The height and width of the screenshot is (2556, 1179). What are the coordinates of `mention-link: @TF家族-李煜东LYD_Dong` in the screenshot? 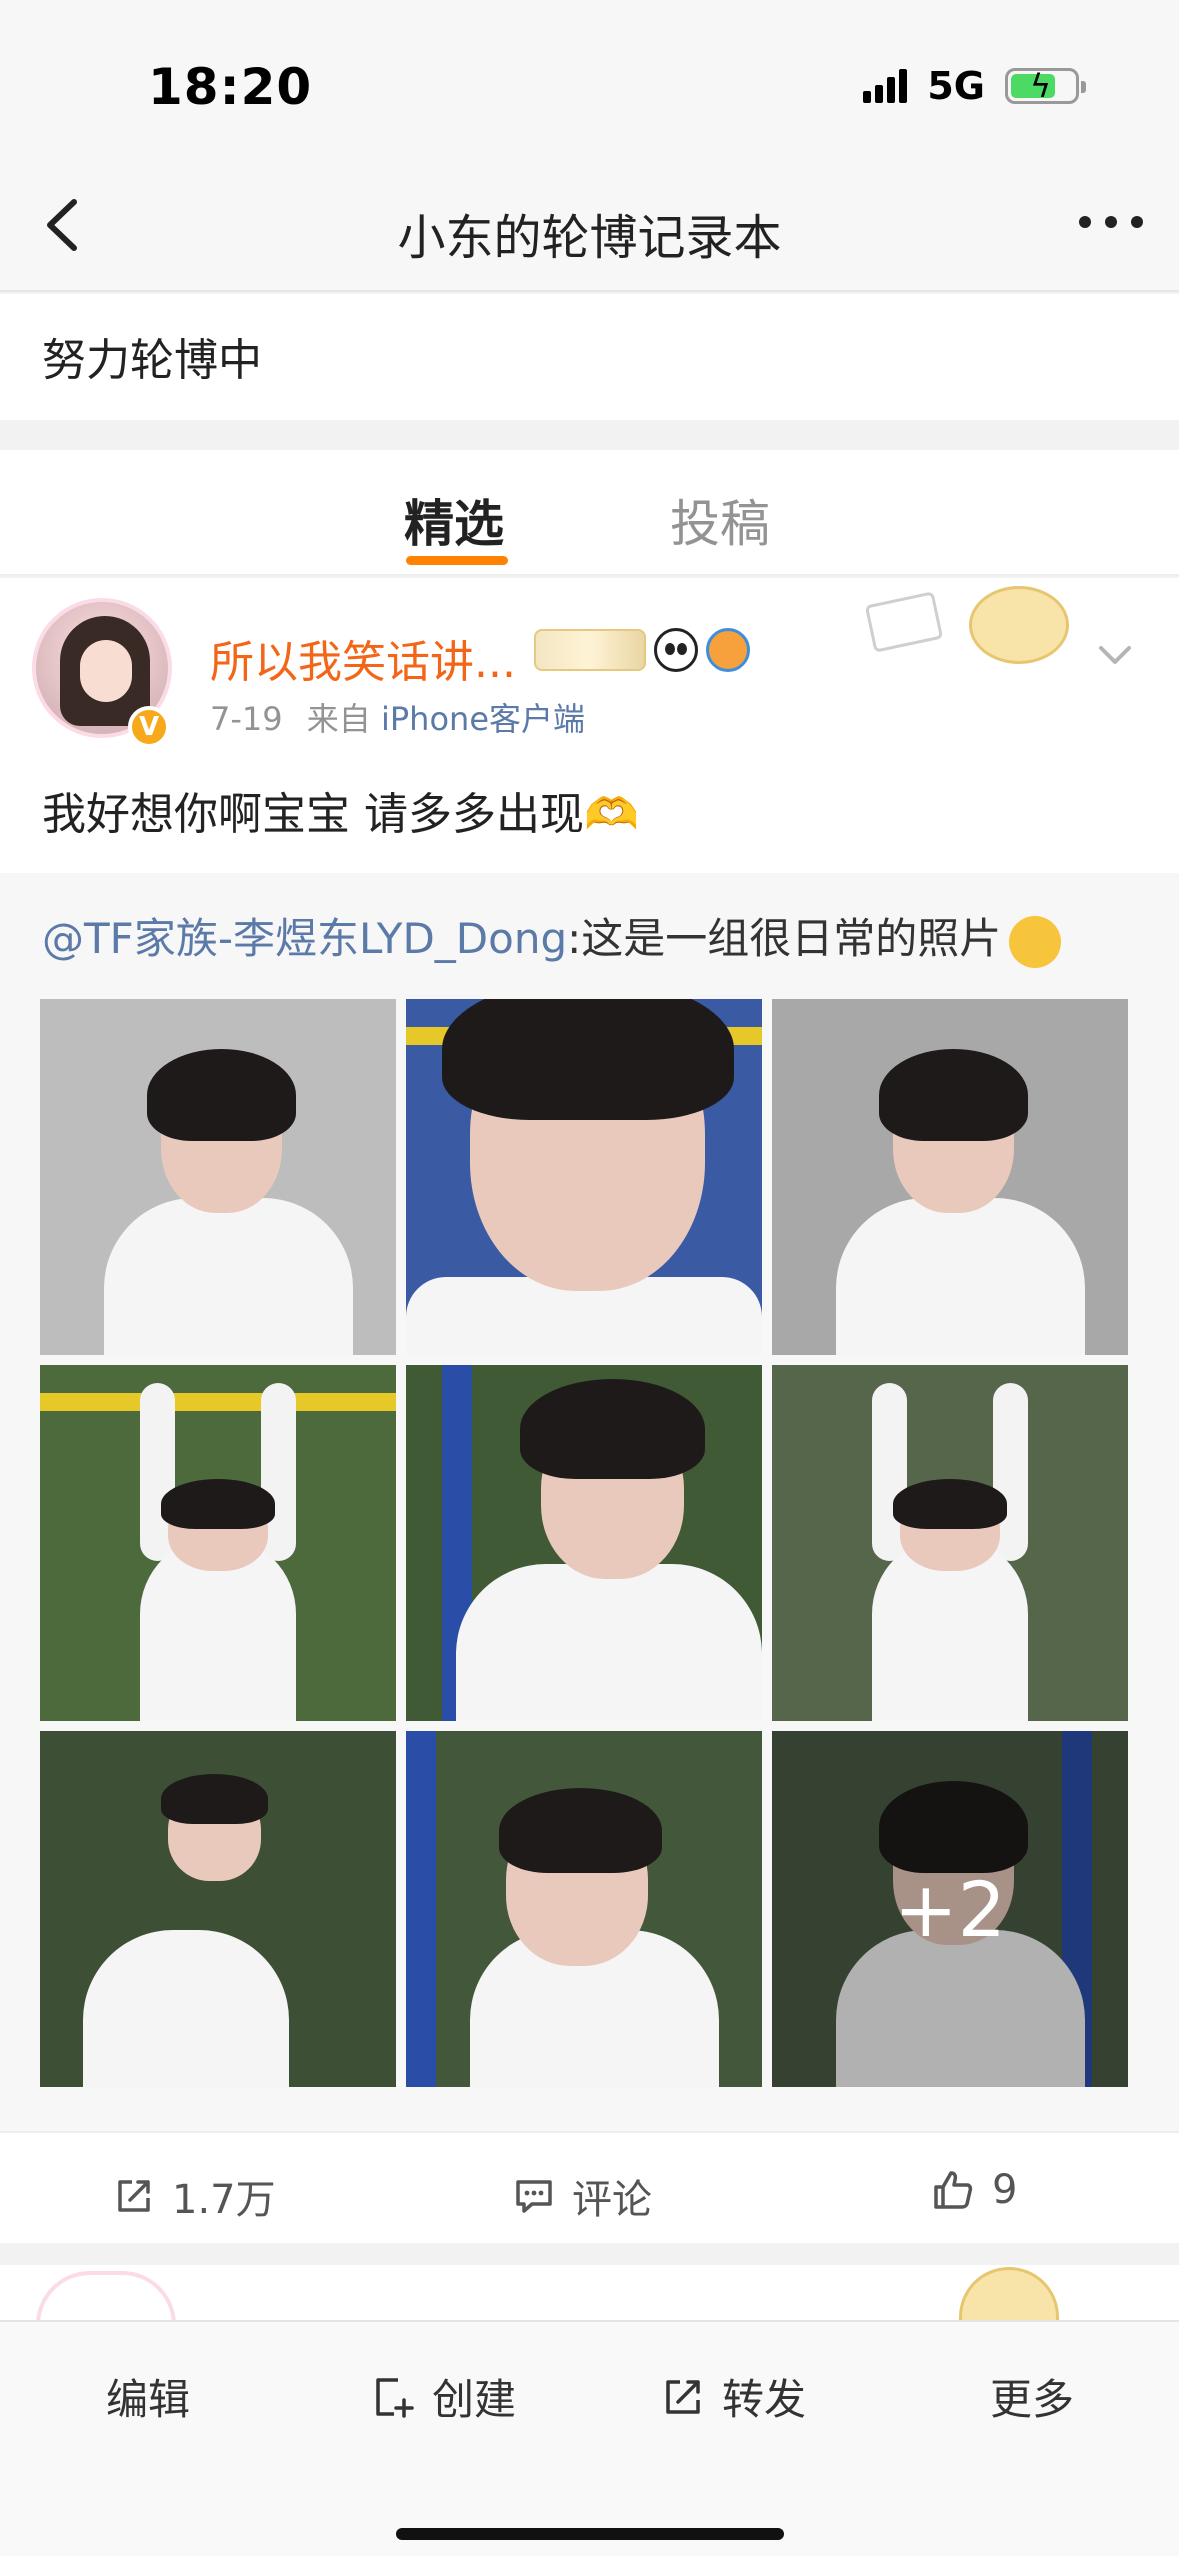 It's located at (304, 938).